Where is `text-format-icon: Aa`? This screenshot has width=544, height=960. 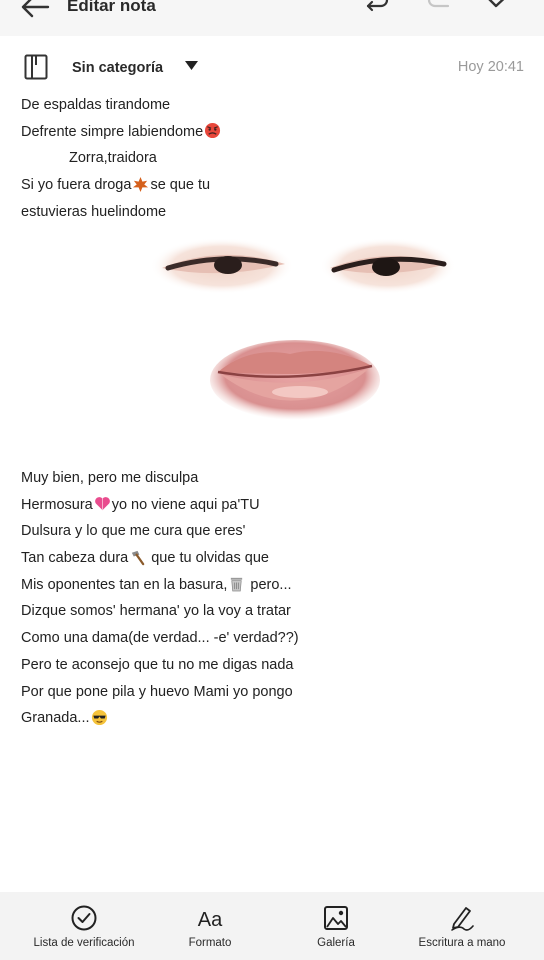
text-format-icon: Aa is located at coordinates (210, 920).